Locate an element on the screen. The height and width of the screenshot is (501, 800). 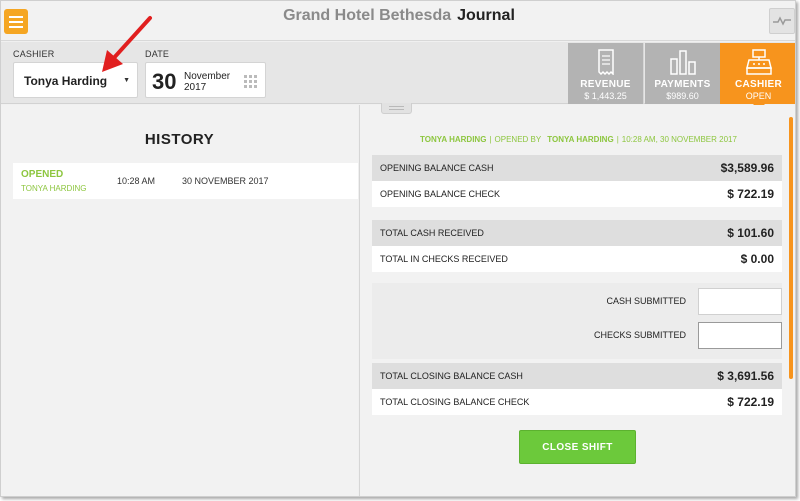
total-cash-received-row: TOTAL CASH RECEIVED $ 101.60 is located at coordinates (577, 233).